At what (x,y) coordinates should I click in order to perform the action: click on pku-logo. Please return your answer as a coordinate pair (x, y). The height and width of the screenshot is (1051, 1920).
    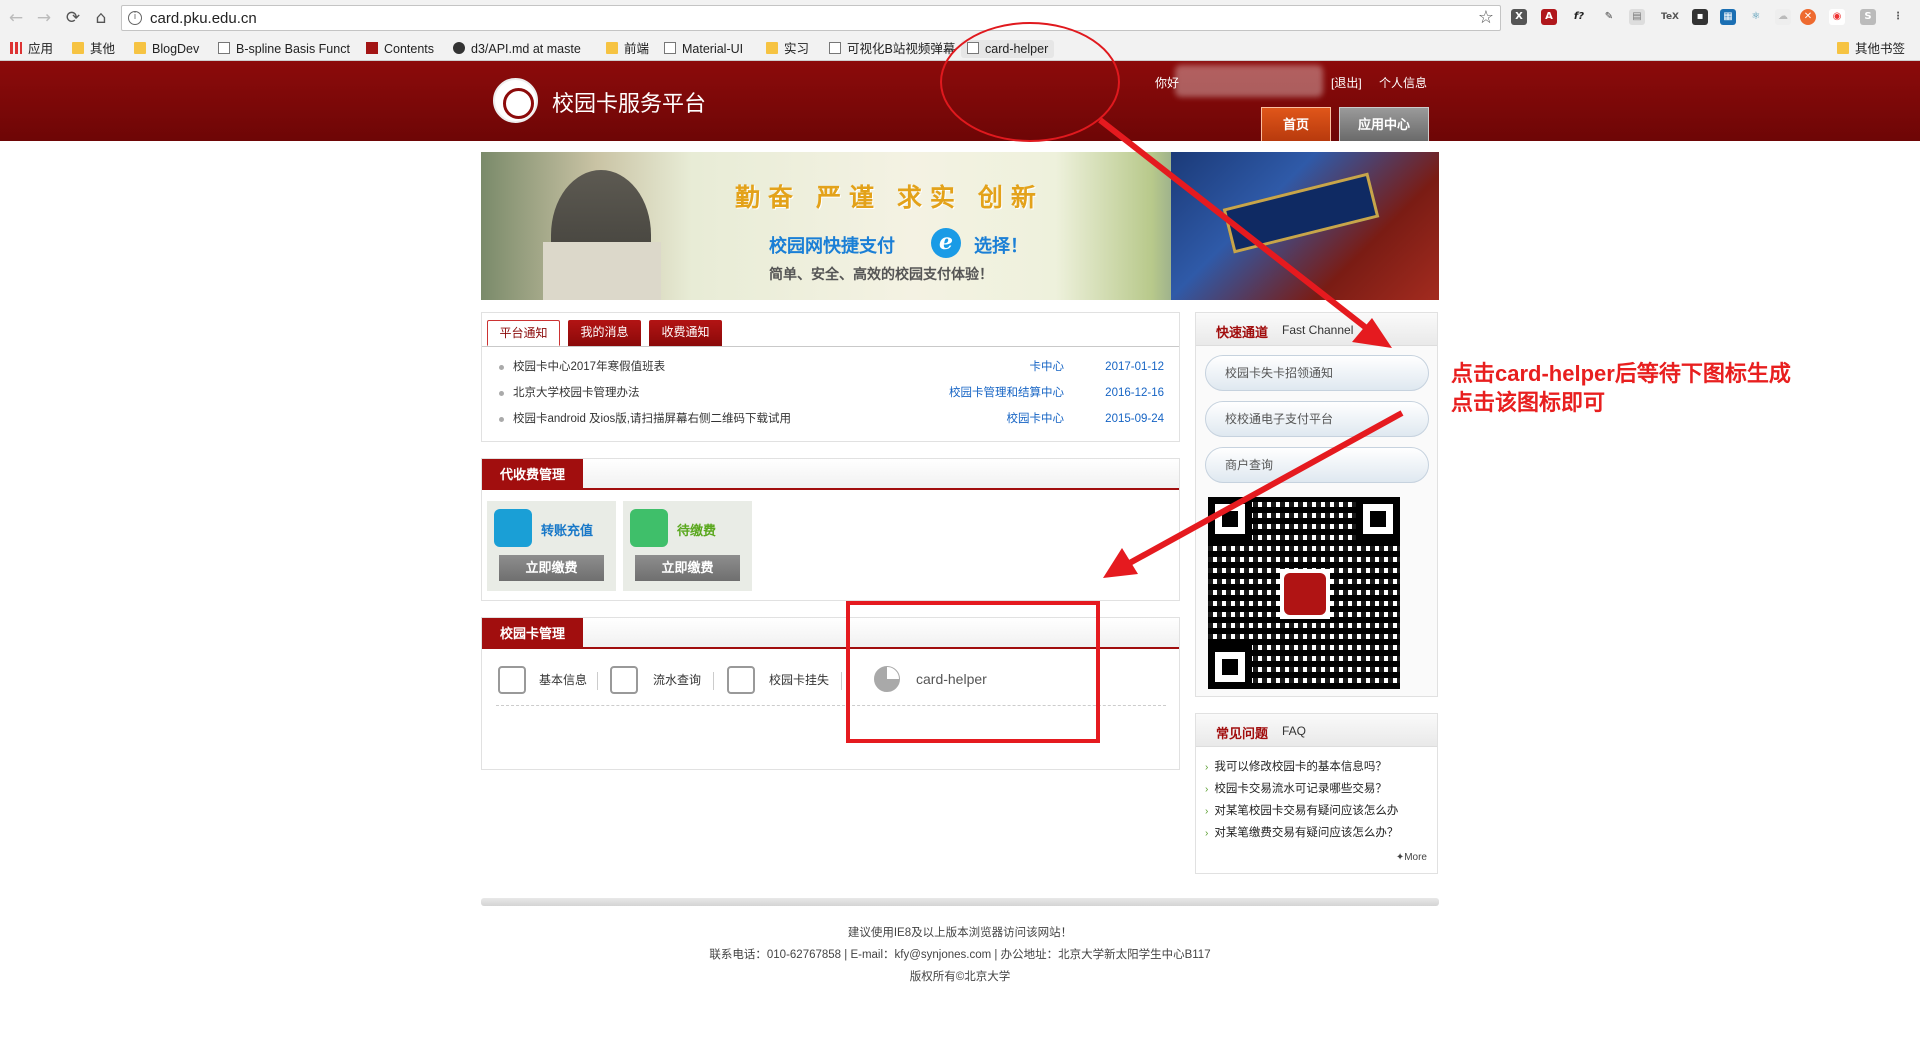
    Looking at the image, I should click on (515, 100).